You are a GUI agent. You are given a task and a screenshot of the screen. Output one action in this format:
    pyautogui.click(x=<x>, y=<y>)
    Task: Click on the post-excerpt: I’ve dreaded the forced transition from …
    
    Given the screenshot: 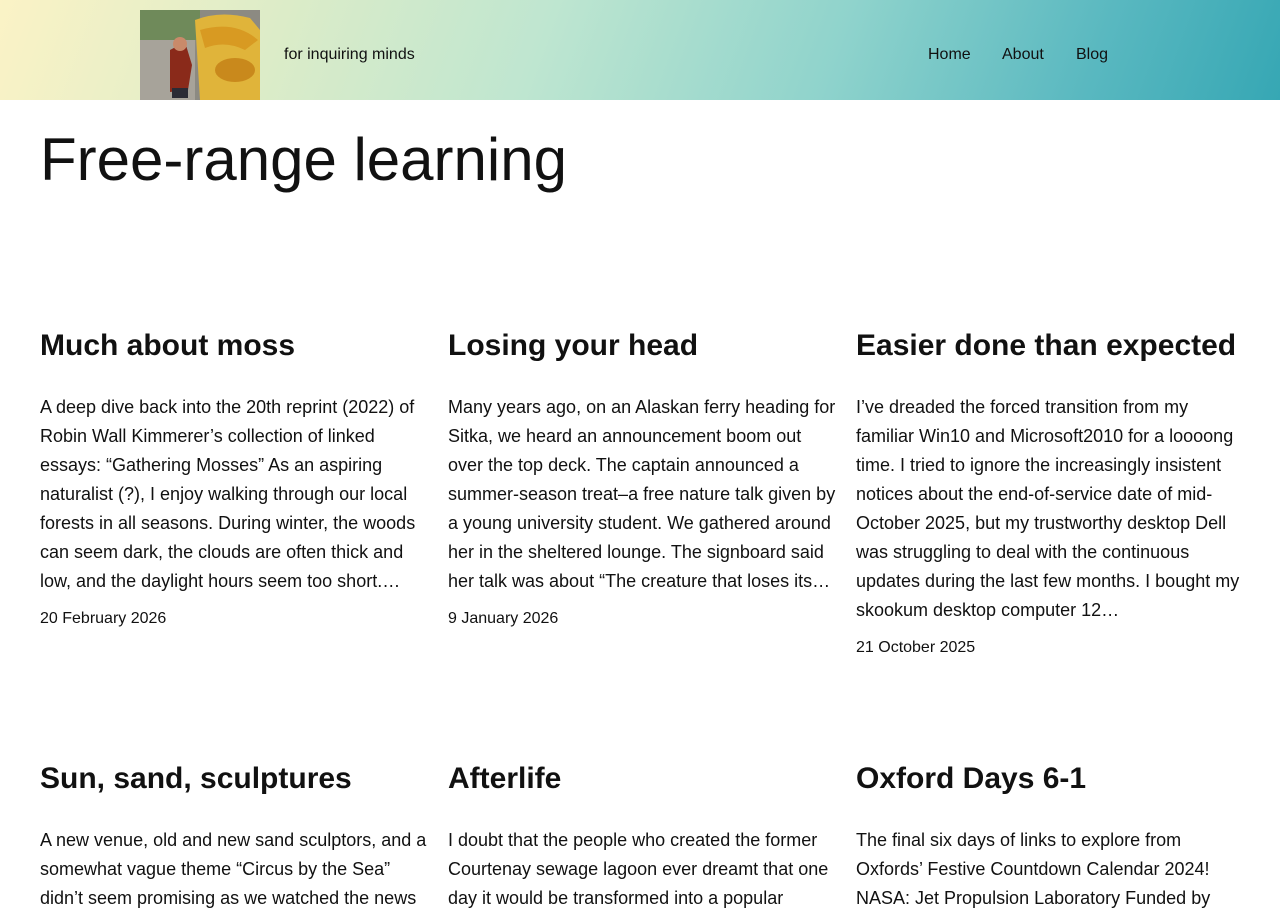 What is the action you would take?
    pyautogui.click(x=1048, y=508)
    